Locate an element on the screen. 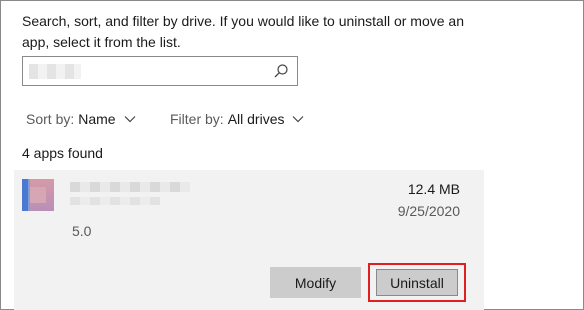 The image size is (584, 310). filter-dropdown: Filter by: All drives is located at coordinates (237, 119).